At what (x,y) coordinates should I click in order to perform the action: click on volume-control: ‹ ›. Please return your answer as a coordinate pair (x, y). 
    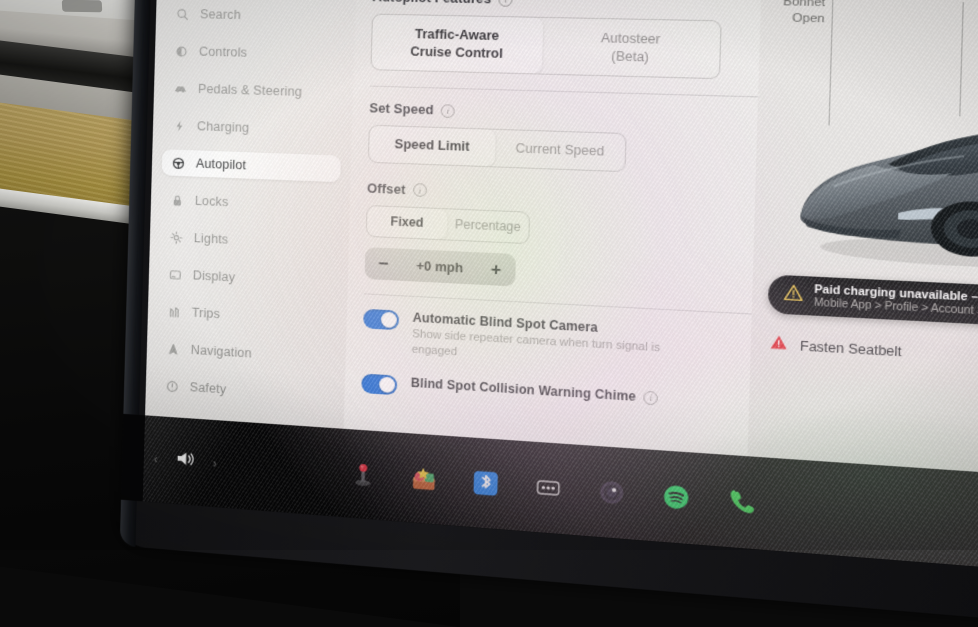
    Looking at the image, I should click on (218, 464).